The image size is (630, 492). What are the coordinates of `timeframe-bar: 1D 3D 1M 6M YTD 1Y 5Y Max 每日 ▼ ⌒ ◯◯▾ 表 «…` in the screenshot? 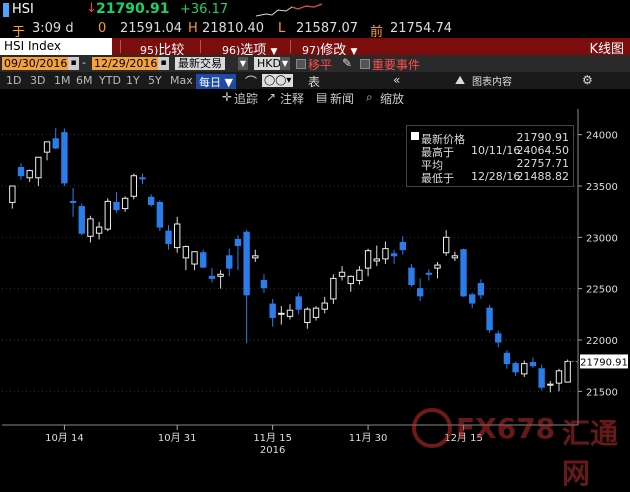 It's located at (315, 81).